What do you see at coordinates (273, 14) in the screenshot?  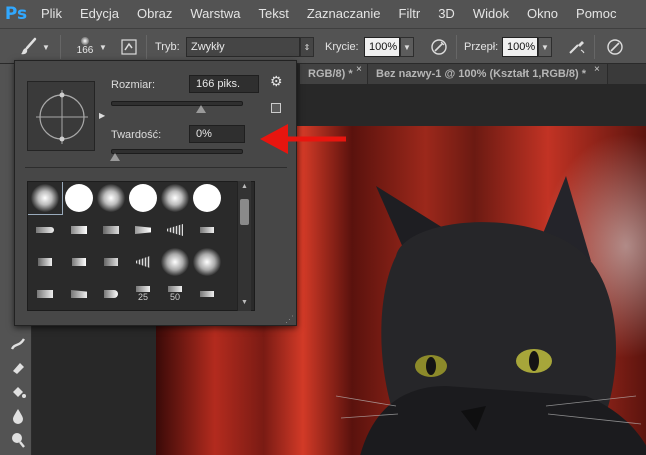 I see `menu-tekst: Tekst` at bounding box center [273, 14].